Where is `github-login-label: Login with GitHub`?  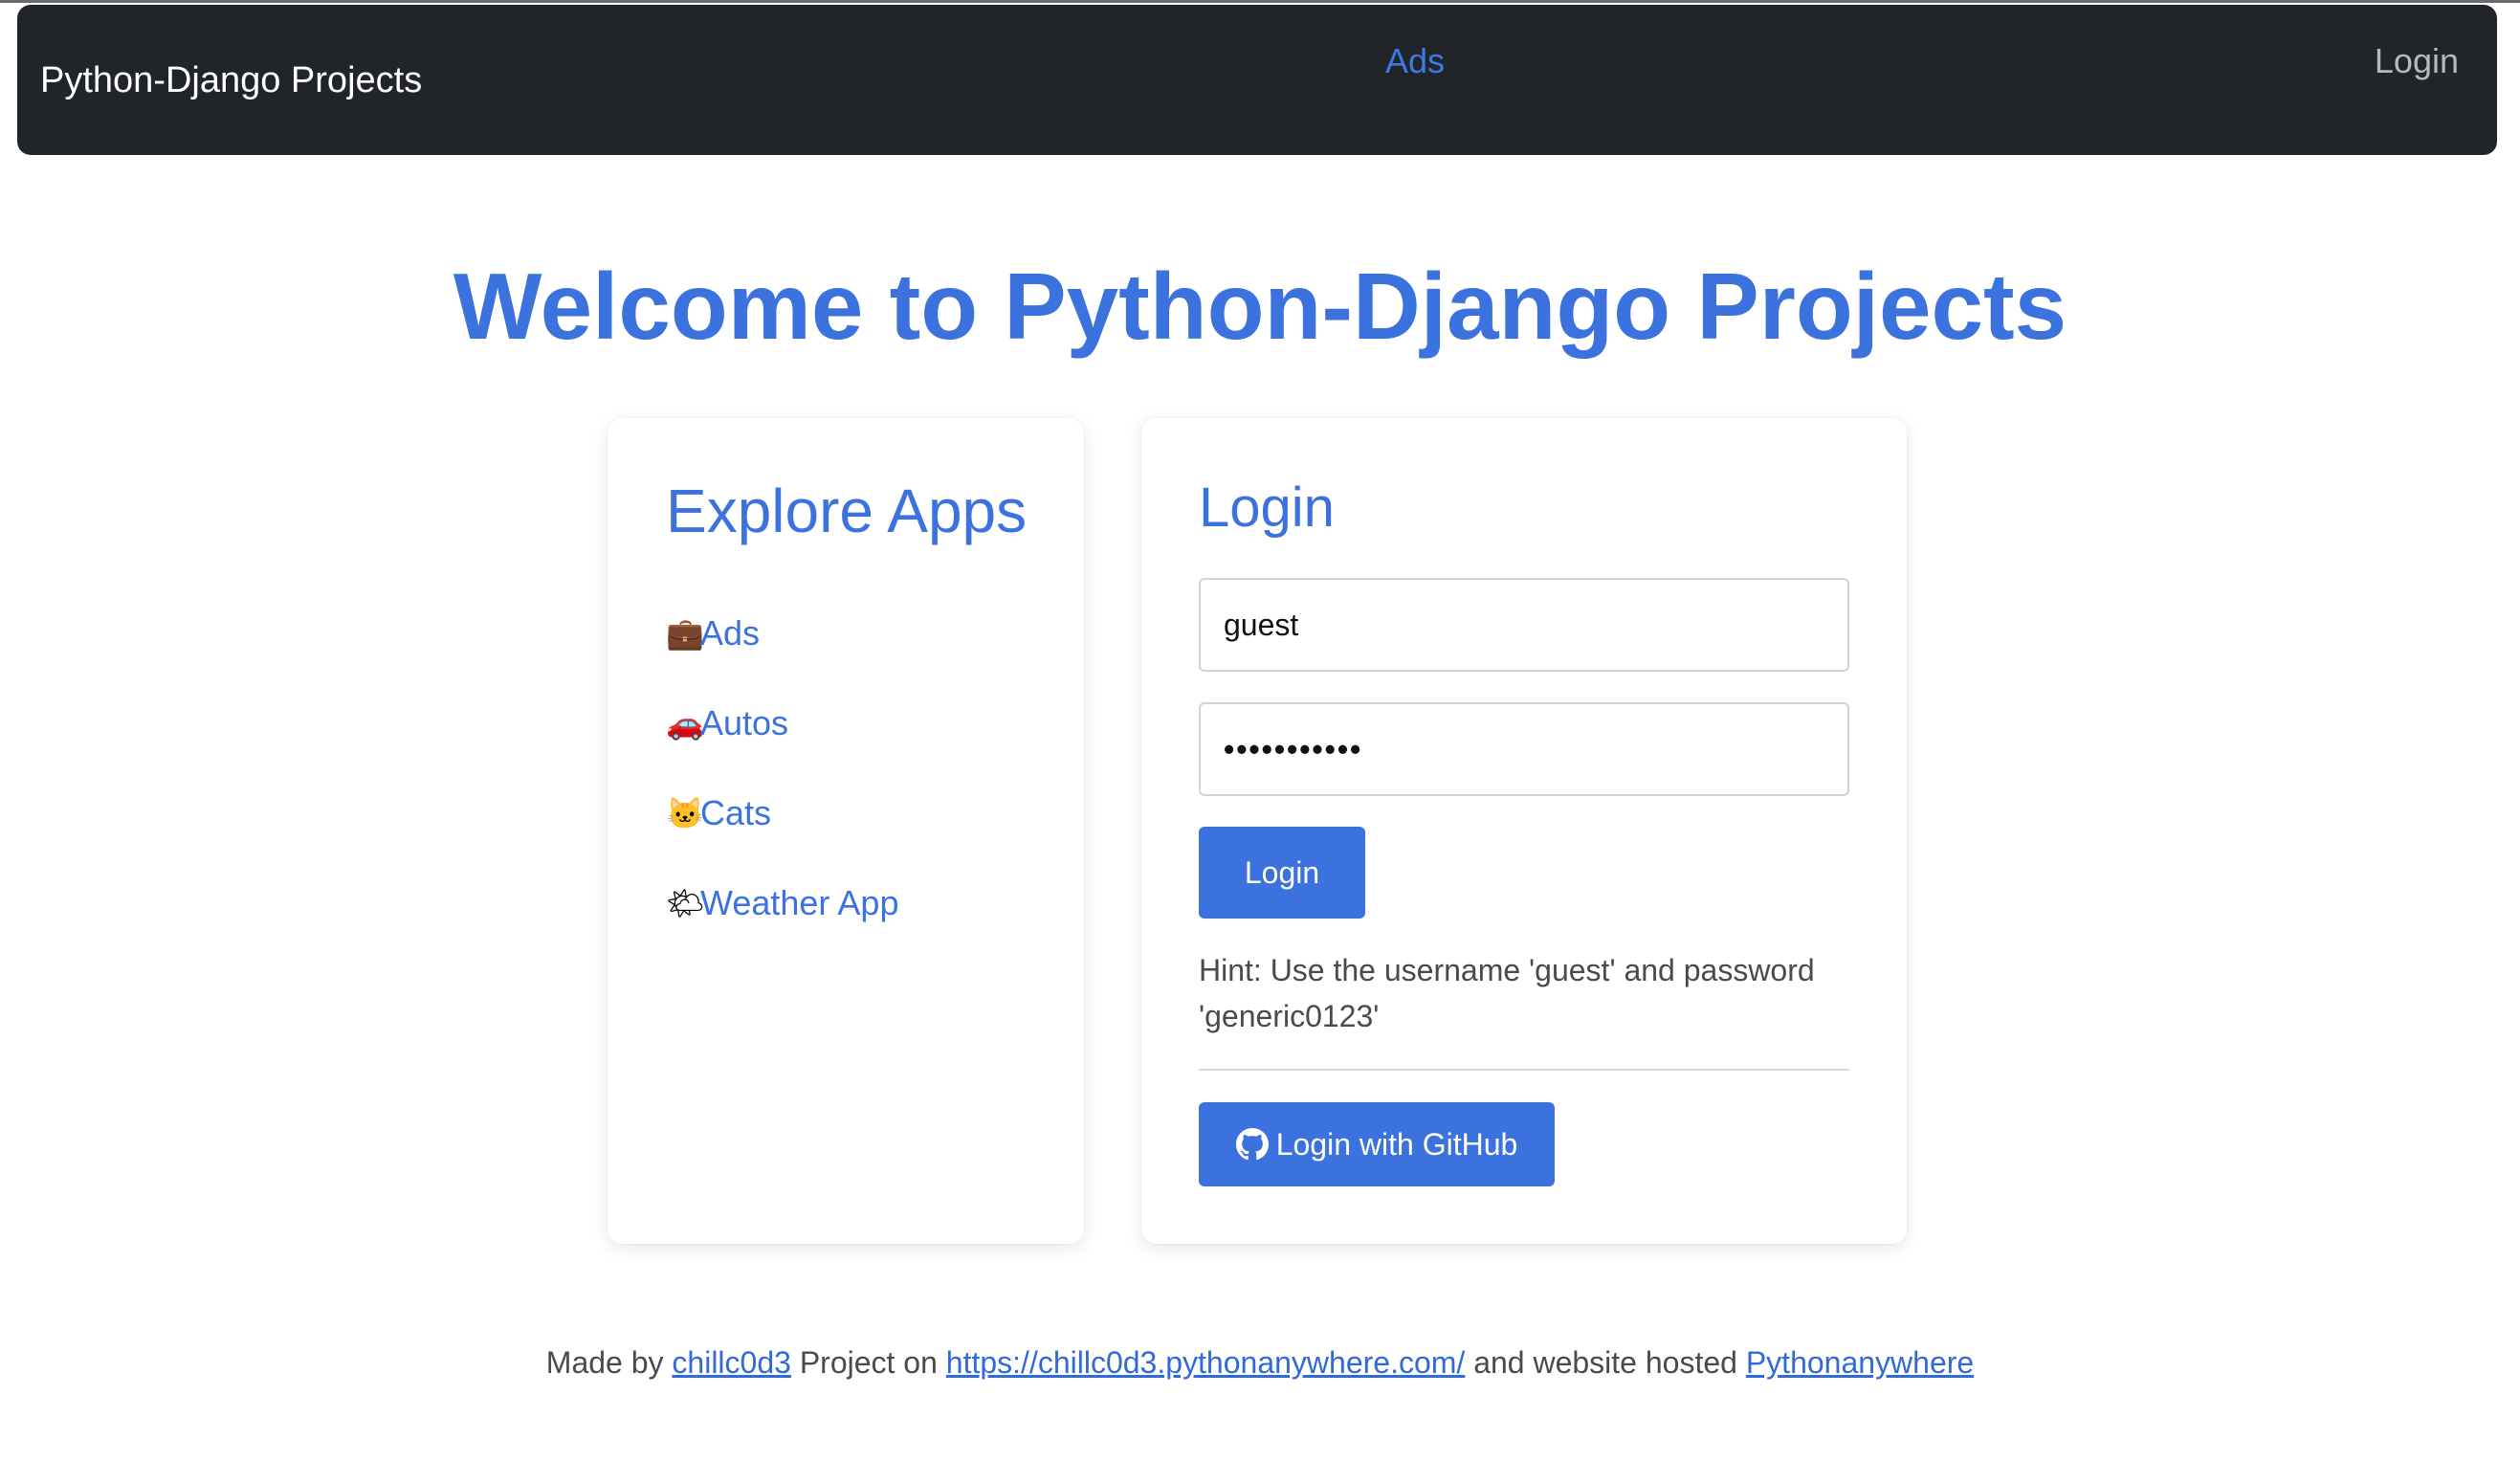 github-login-label: Login with GitHub is located at coordinates (1397, 1144).